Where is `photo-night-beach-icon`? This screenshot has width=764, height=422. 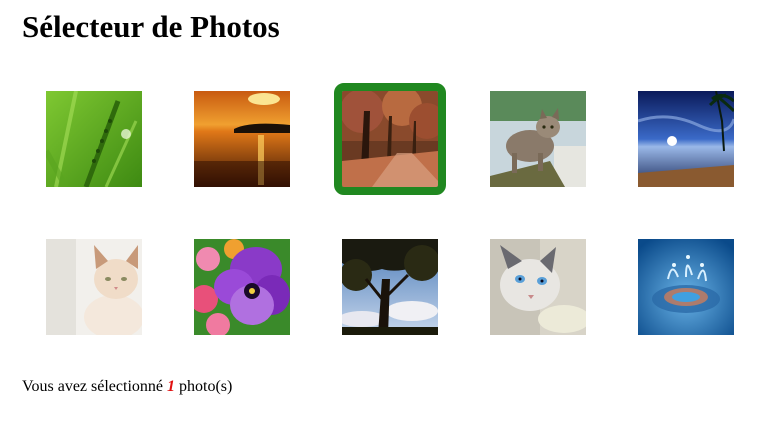 photo-night-beach-icon is located at coordinates (686, 139).